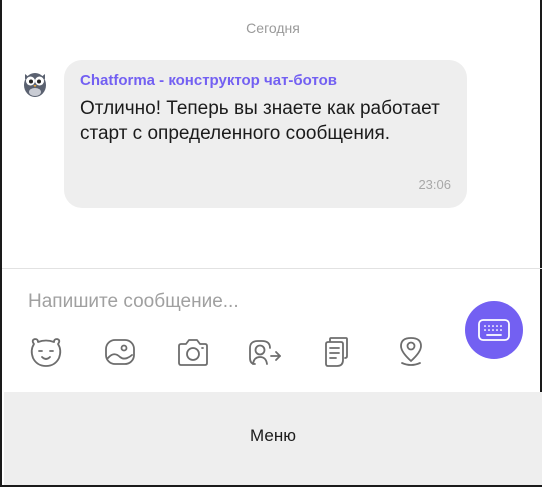 This screenshot has height=487, width=542. I want to click on gif-icon, so click(265, 352).